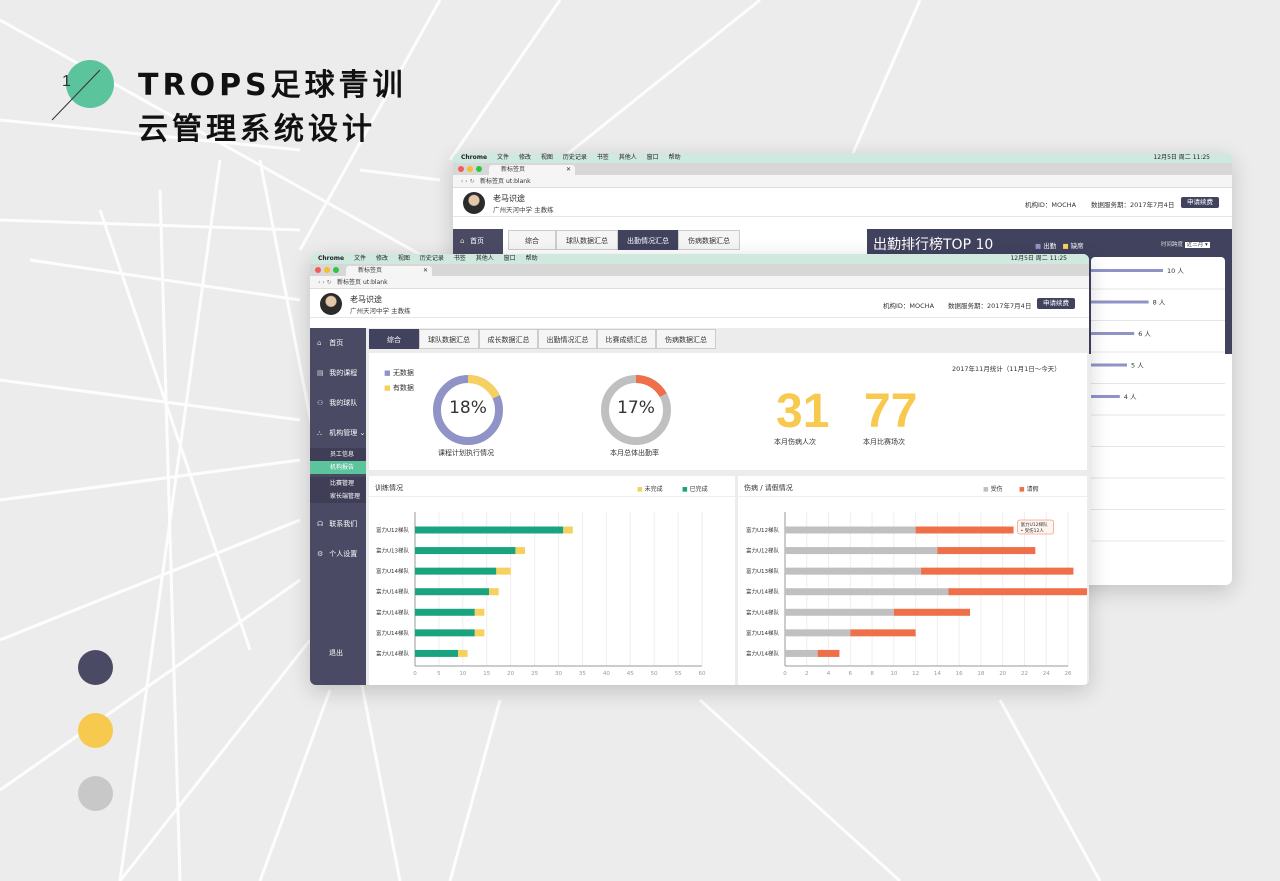 The height and width of the screenshot is (881, 1280). I want to click on sidebar-item-teams: ⚇ 我的球队, so click(338, 403).